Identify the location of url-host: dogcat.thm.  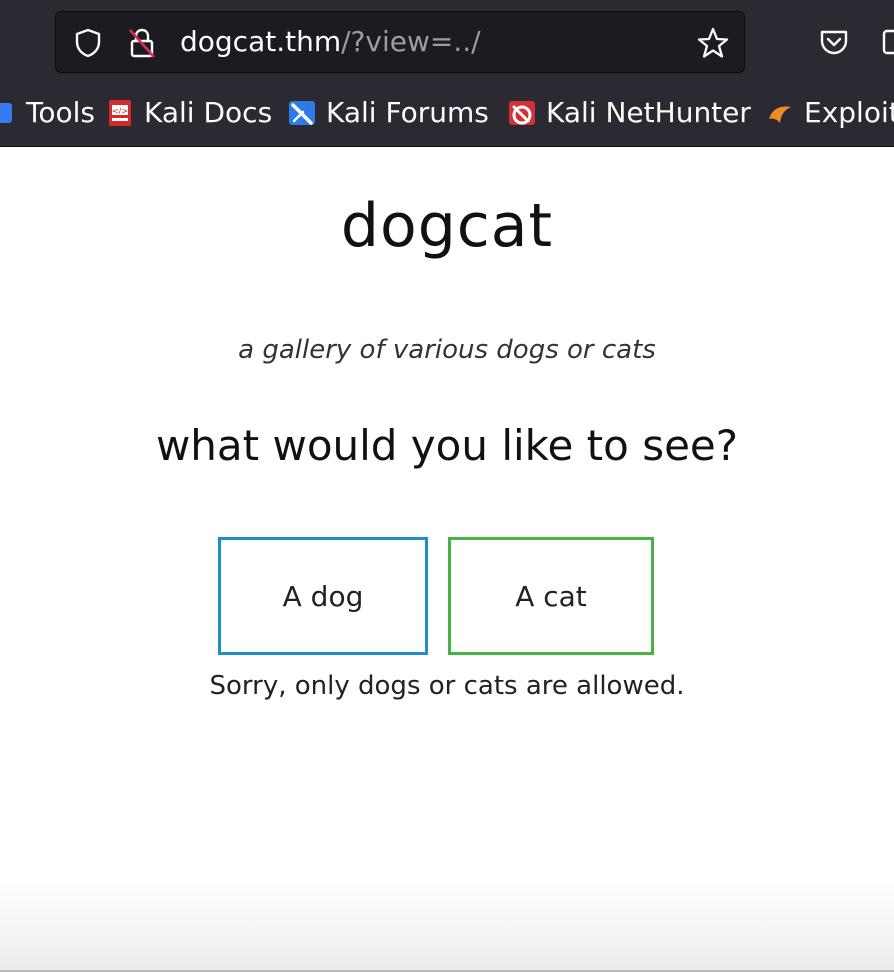
(261, 41).